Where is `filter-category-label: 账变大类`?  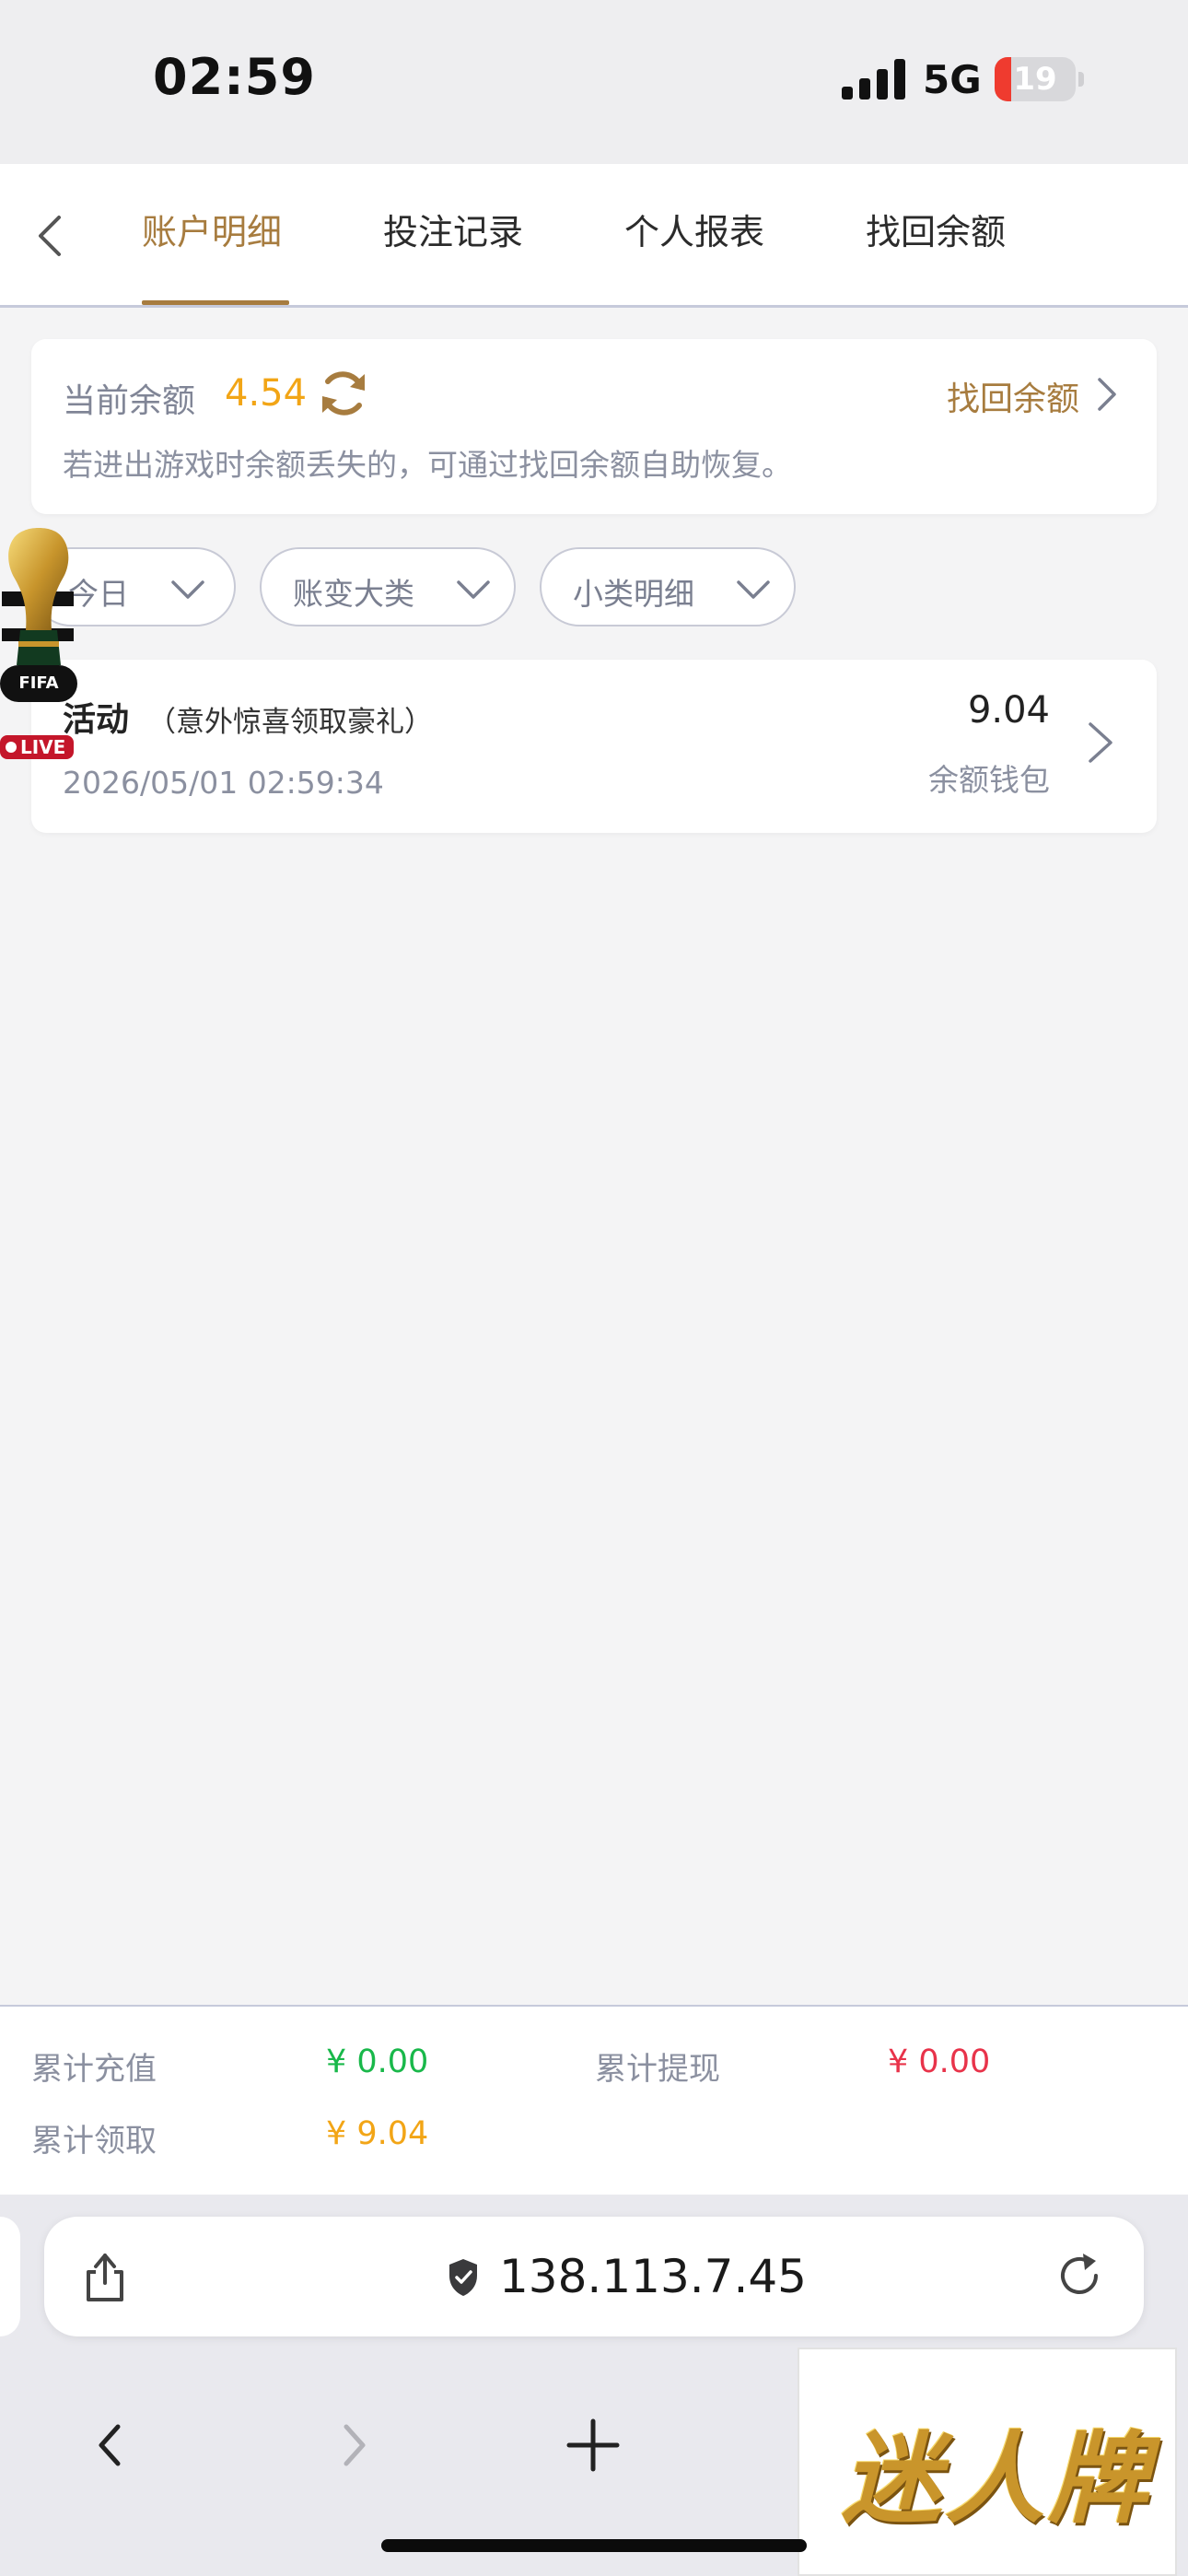
filter-category-label: 账变大类 is located at coordinates (353, 594).